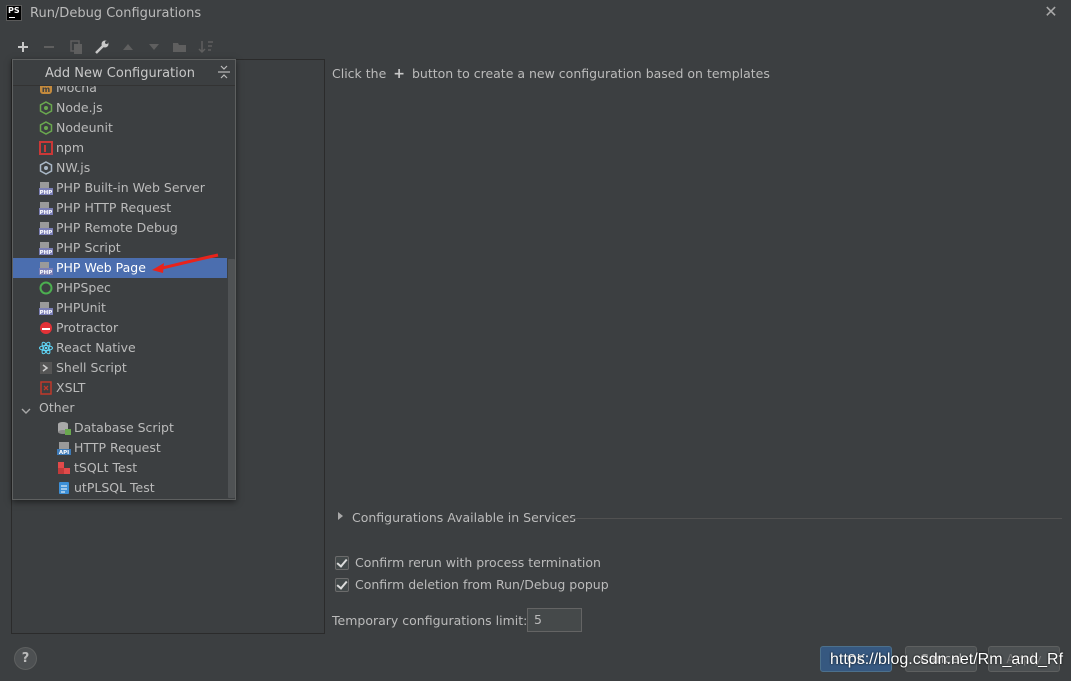 The height and width of the screenshot is (681, 1071). I want to click on list-item: API HTTP Request, so click(120, 448).